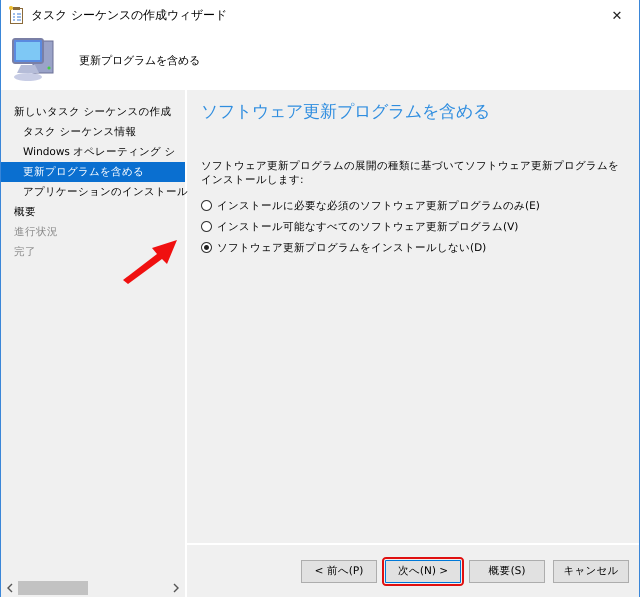 This screenshot has height=597, width=640. I want to click on sidebar-item: 新しいタスク シーケンスの作成, so click(93, 112).